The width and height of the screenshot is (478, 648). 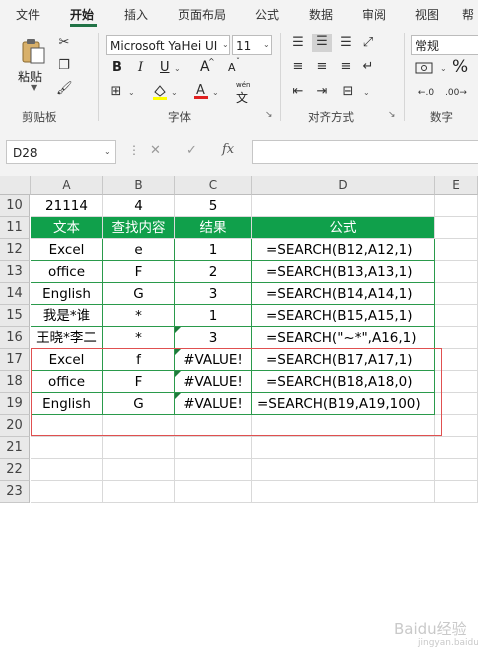 I want to click on cell-d21, so click(x=343, y=448).